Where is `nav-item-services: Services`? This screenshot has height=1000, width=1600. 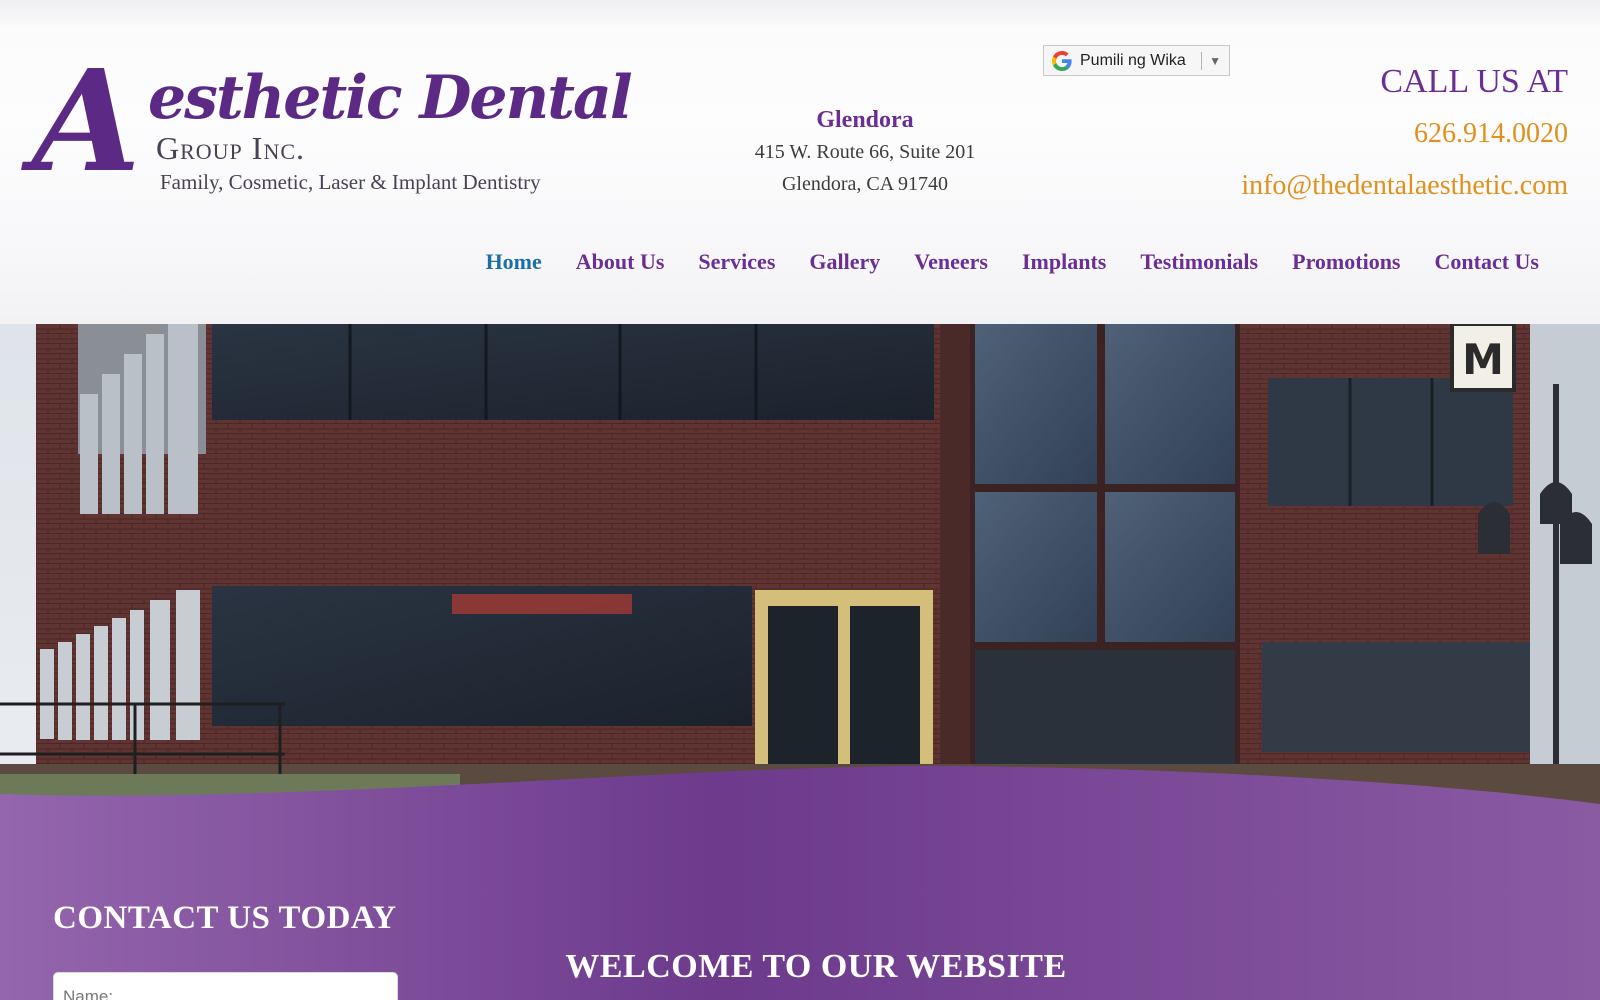
nav-item-services: Services is located at coordinates (736, 262).